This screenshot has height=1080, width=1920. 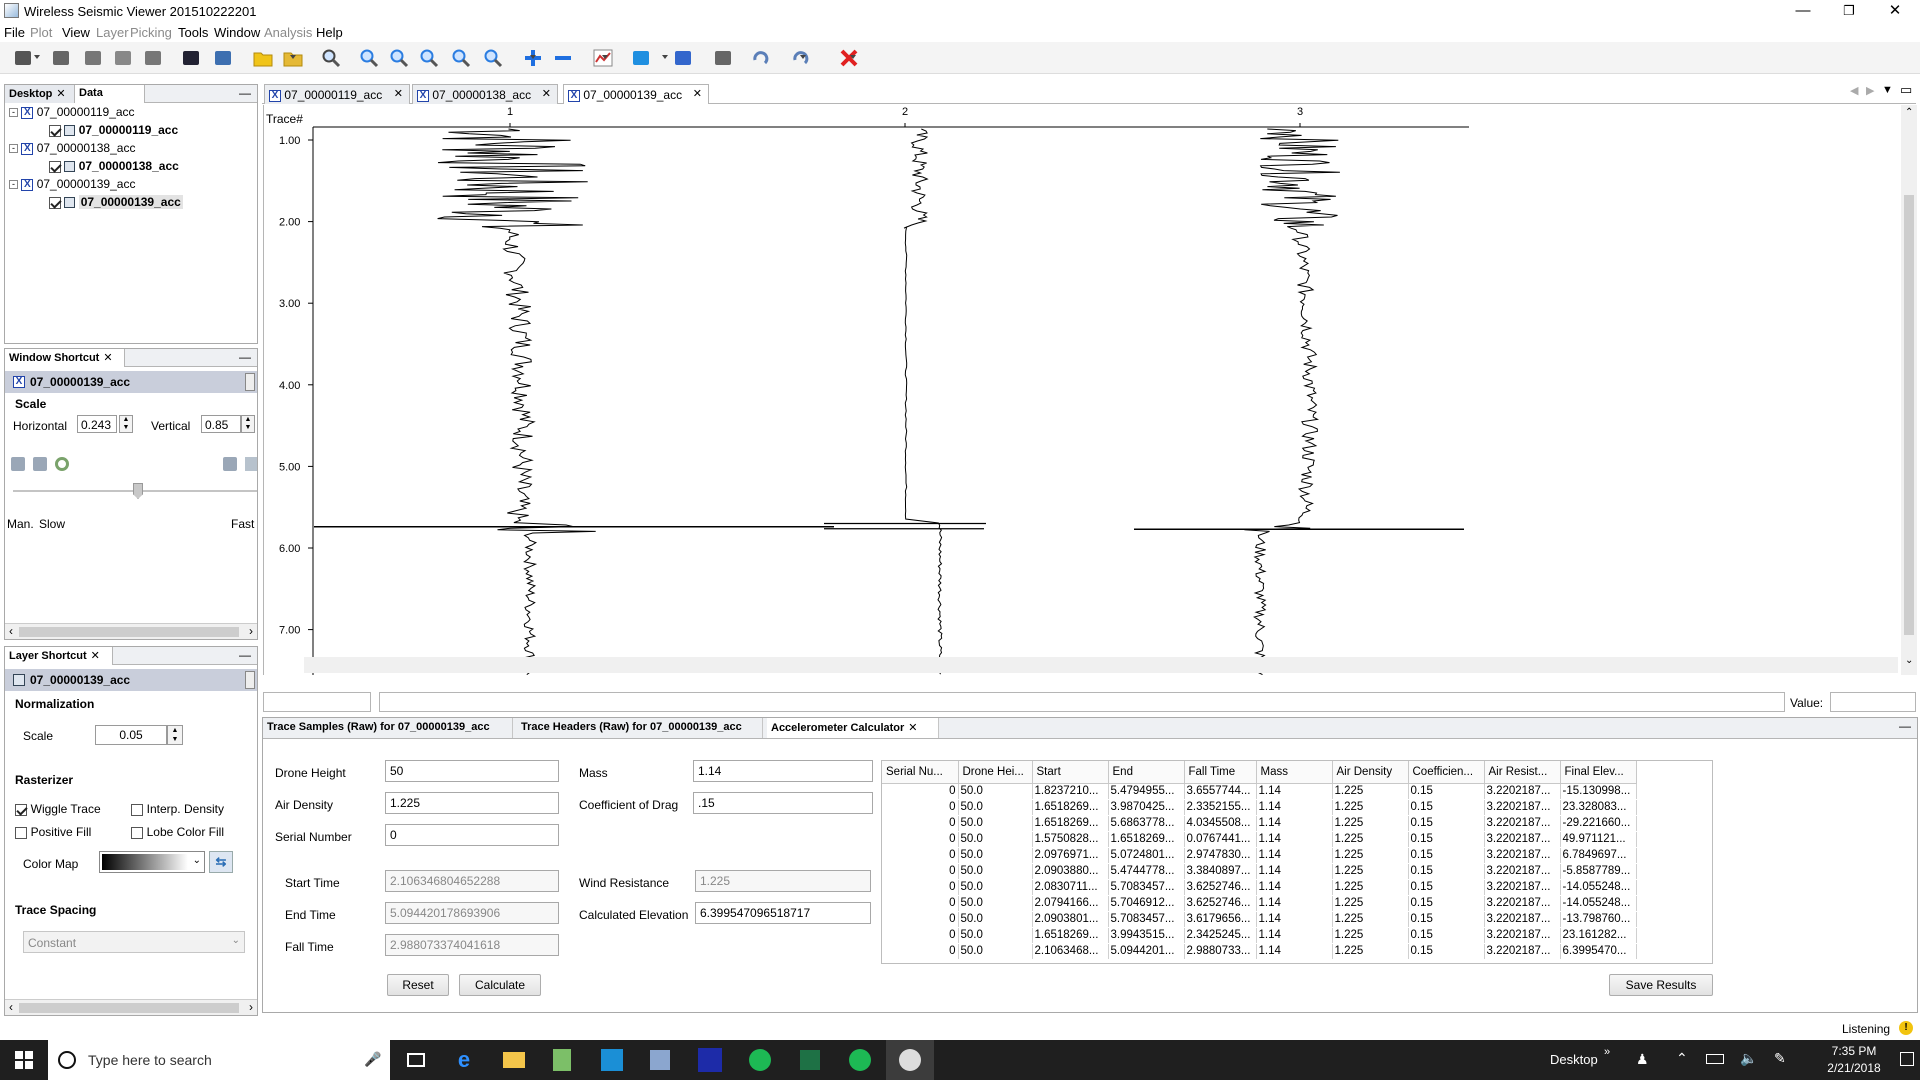 What do you see at coordinates (251, 1007) in the screenshot?
I see `scroll-right-icon: ›` at bounding box center [251, 1007].